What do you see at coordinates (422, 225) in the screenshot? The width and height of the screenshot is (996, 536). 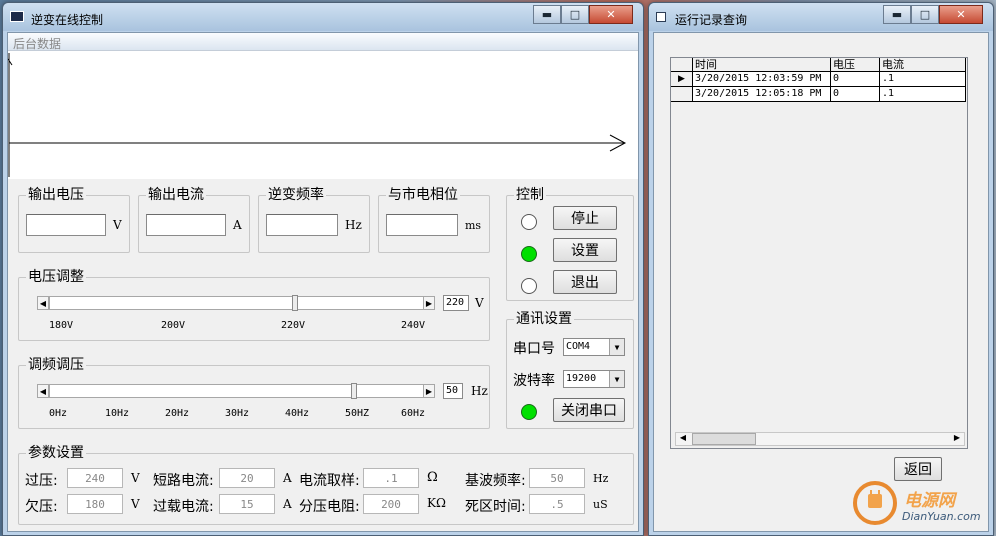 I see `grid-phase-field` at bounding box center [422, 225].